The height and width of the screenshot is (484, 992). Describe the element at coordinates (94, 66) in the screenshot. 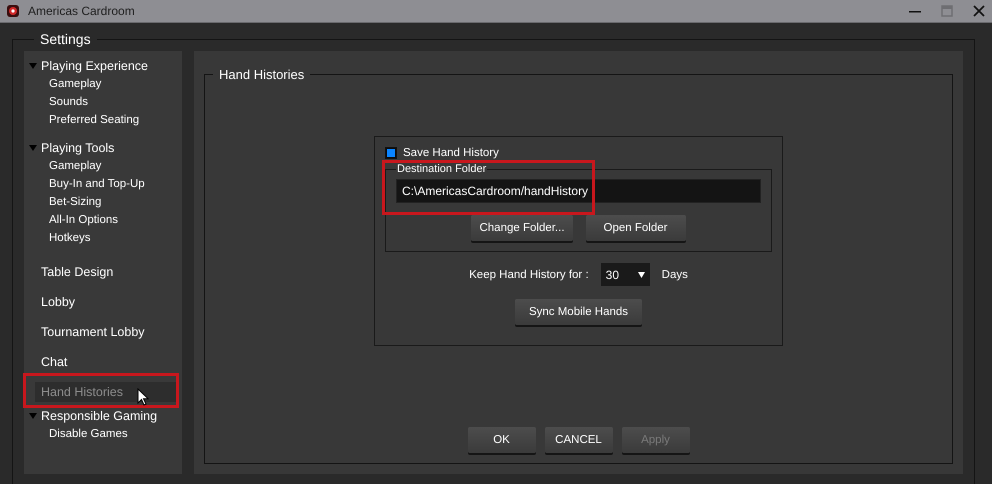

I see `group-label: Playing Experience` at that location.